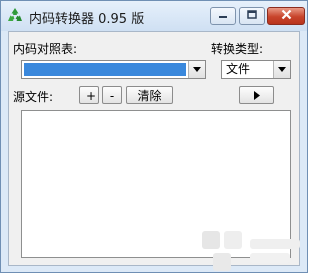 The width and height of the screenshot is (320, 275). What do you see at coordinates (45, 49) in the screenshot?
I see `table-label: 内码对照表:` at bounding box center [45, 49].